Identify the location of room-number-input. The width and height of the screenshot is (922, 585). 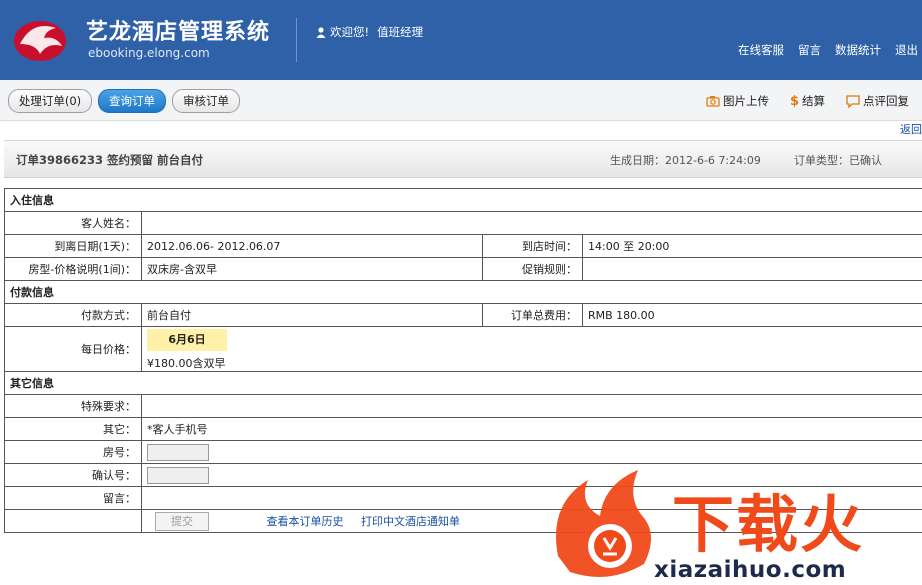
(178, 452).